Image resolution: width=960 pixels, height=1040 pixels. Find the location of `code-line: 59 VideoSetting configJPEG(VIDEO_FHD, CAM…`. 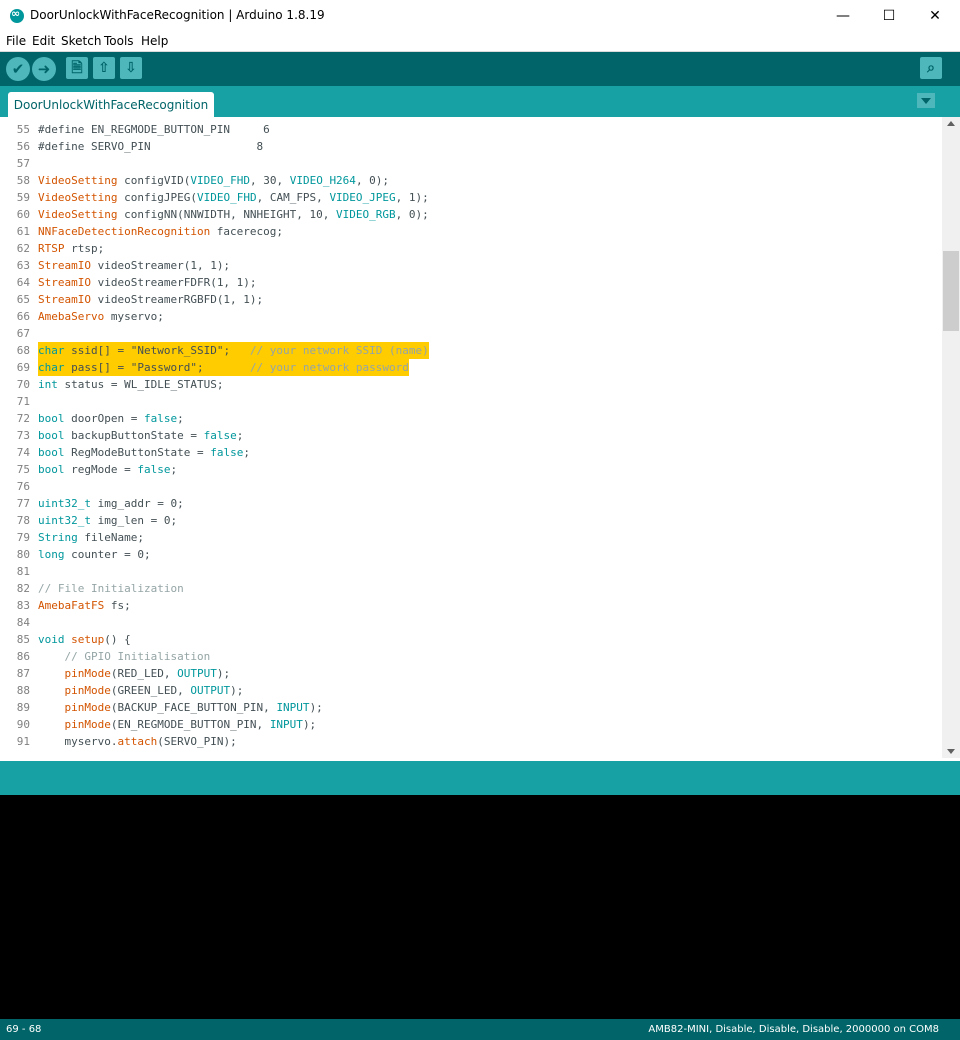

code-line: 59 VideoSetting configJPEG(VIDEO_FHD, CAM… is located at coordinates (471, 197).